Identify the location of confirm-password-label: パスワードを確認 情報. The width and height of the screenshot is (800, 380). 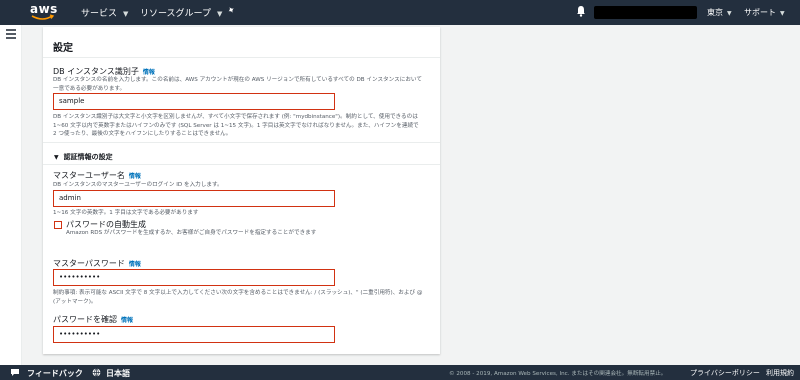
(93, 319).